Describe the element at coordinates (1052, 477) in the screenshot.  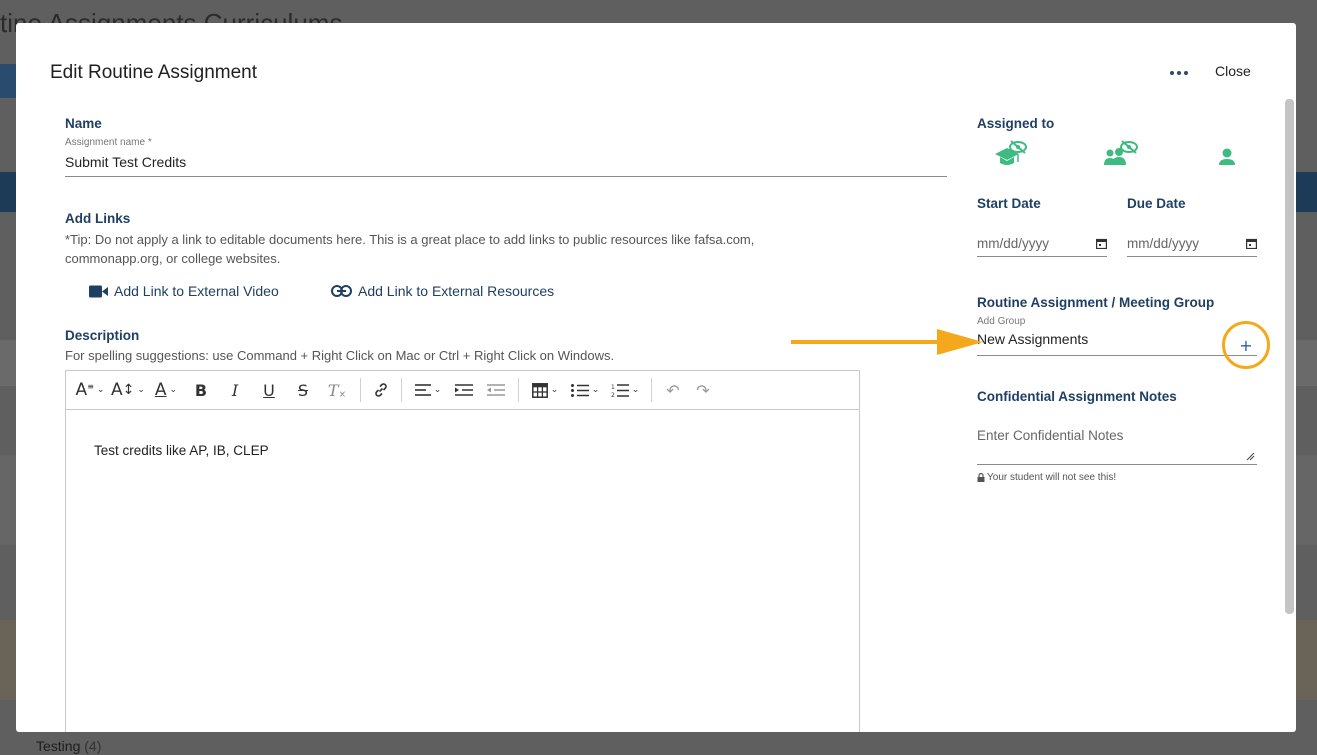
I see `notes-hint-text: Your student will not see this!` at that location.